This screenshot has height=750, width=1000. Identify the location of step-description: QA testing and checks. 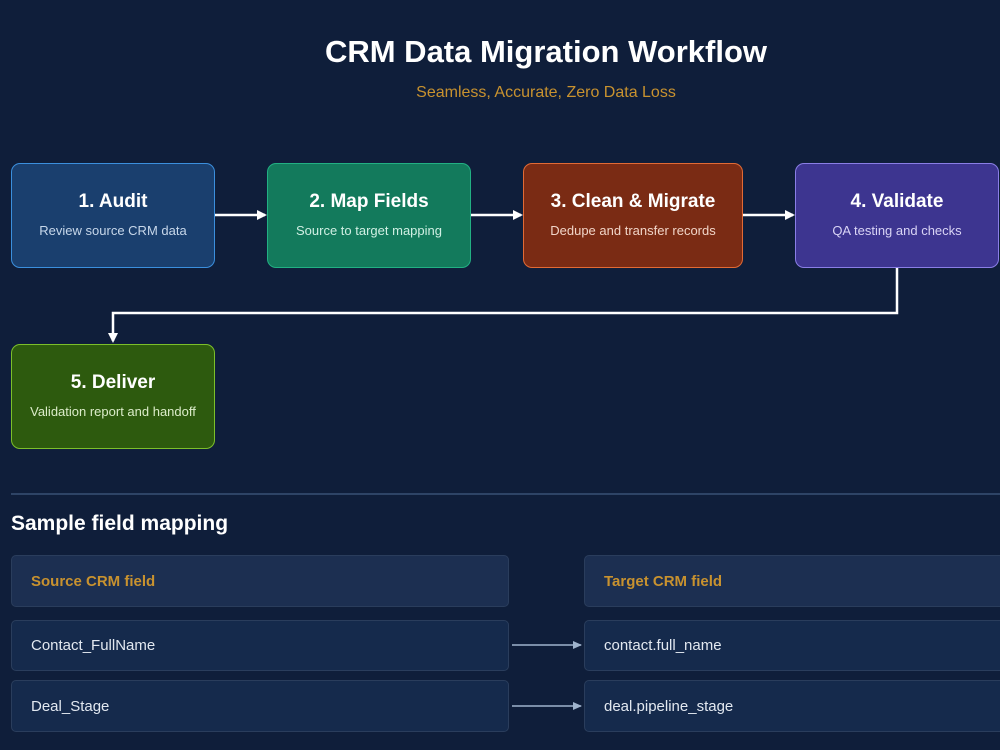
(897, 230).